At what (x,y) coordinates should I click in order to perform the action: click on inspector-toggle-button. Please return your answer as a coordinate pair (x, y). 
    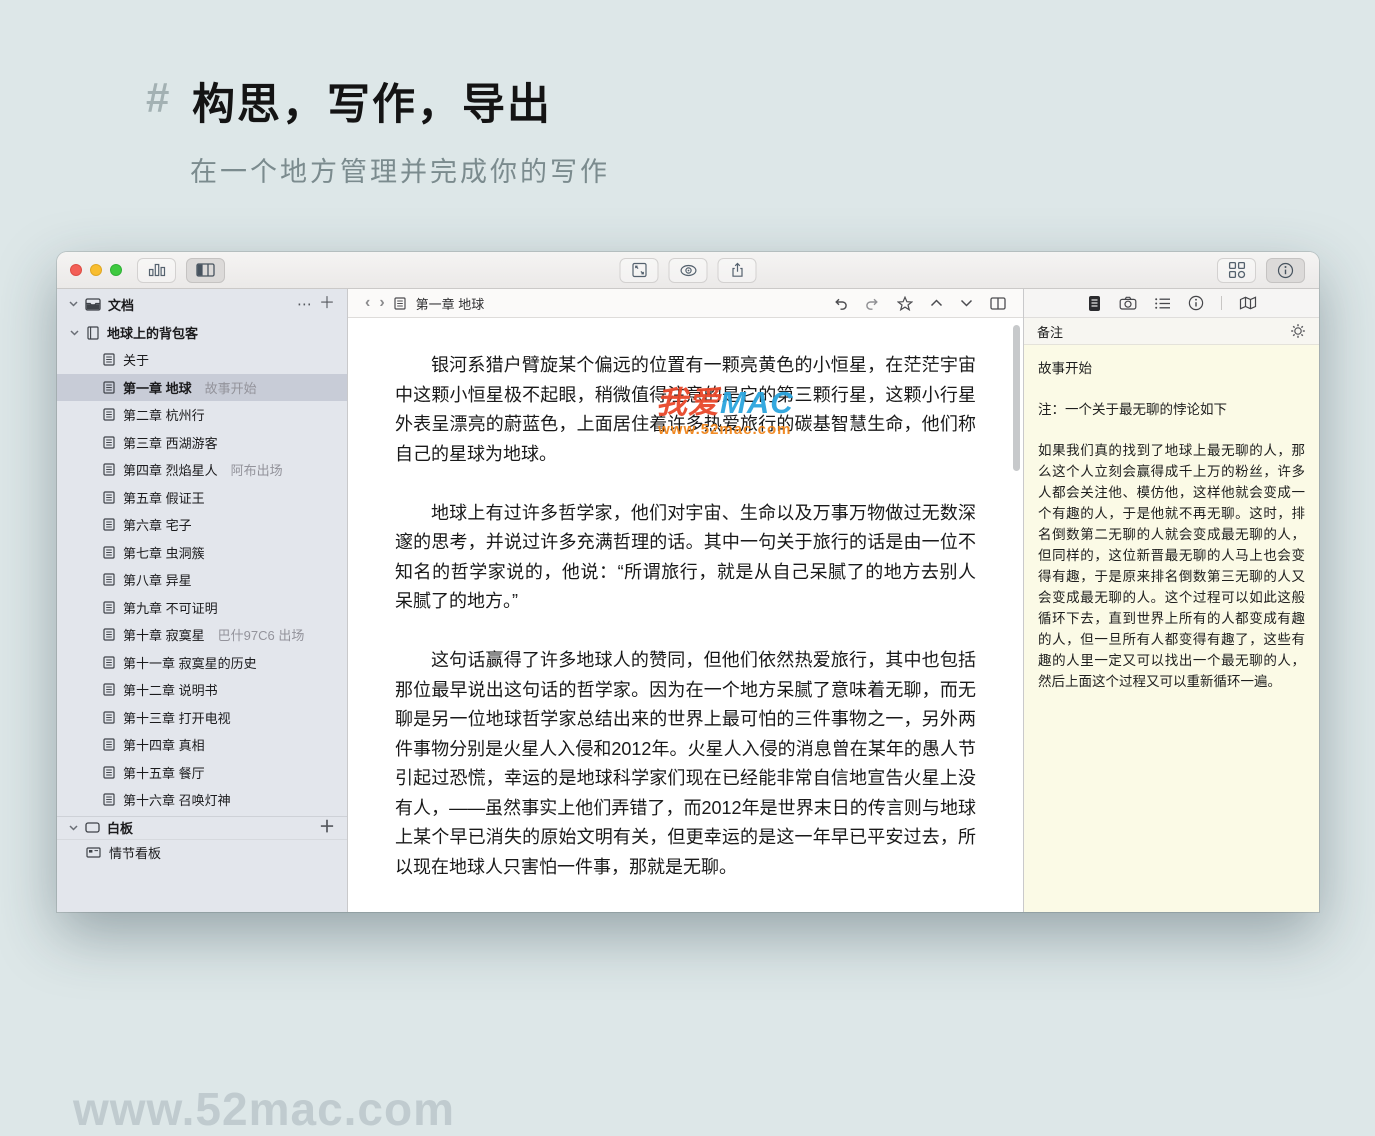
    Looking at the image, I should click on (1285, 270).